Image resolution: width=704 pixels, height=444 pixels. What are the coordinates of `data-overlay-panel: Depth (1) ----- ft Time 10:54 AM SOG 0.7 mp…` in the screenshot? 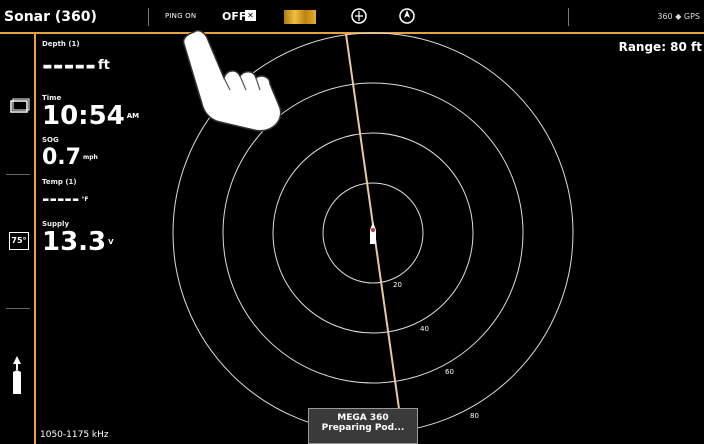 It's located at (122, 148).